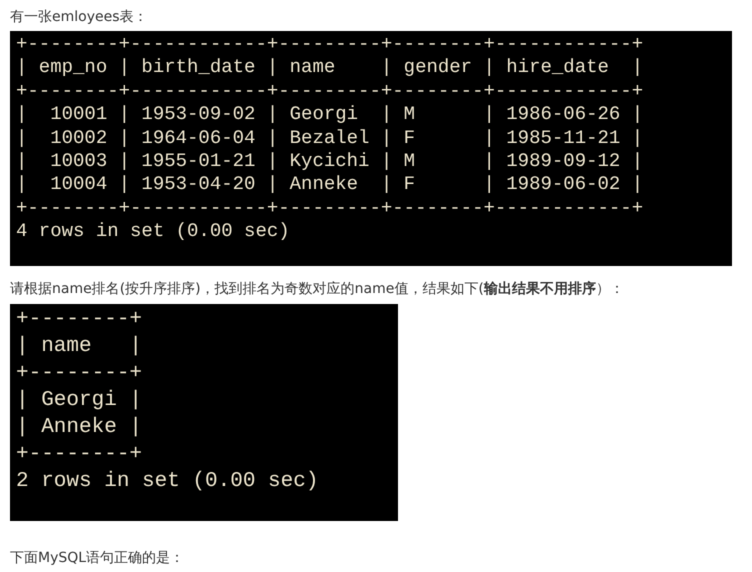  What do you see at coordinates (330, 68) in the screenshot?
I see `terminal-line: | emp_no | birth_date | name | gender | hire_date |` at bounding box center [330, 68].